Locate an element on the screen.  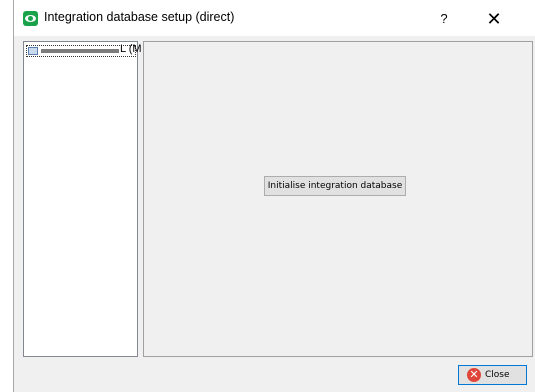
app-eye-icon is located at coordinates (30, 18).